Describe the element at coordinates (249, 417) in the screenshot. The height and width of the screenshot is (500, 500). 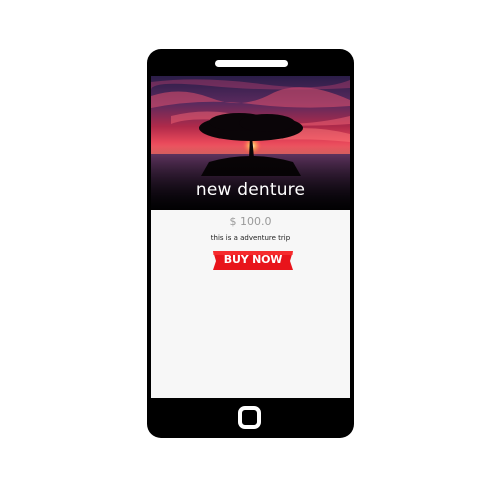
I see `home-button-icon` at that location.